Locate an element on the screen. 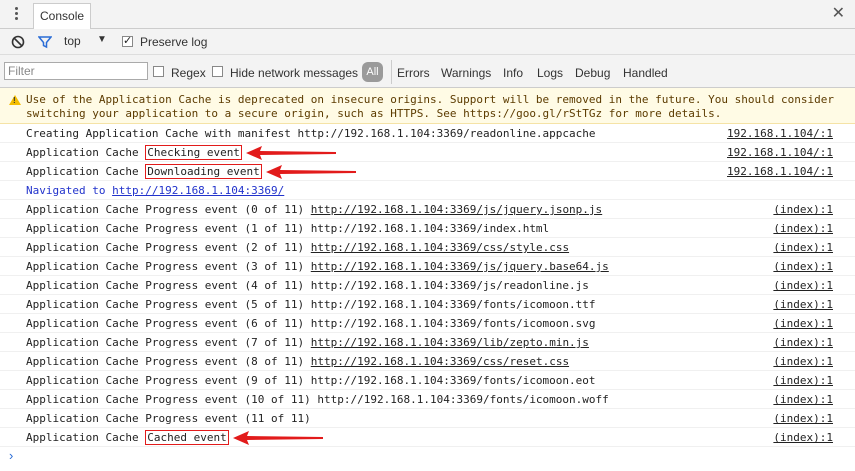 The width and height of the screenshot is (855, 471). log-message: Application Cache Checking event is located at coordinates (134, 152).